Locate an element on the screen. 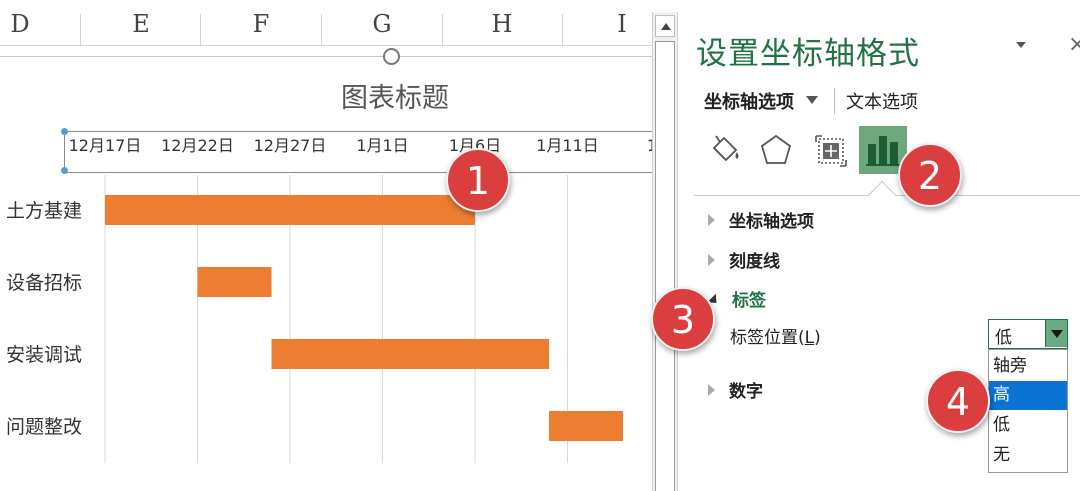  pane-options-dropdown-icon is located at coordinates (1021, 45).